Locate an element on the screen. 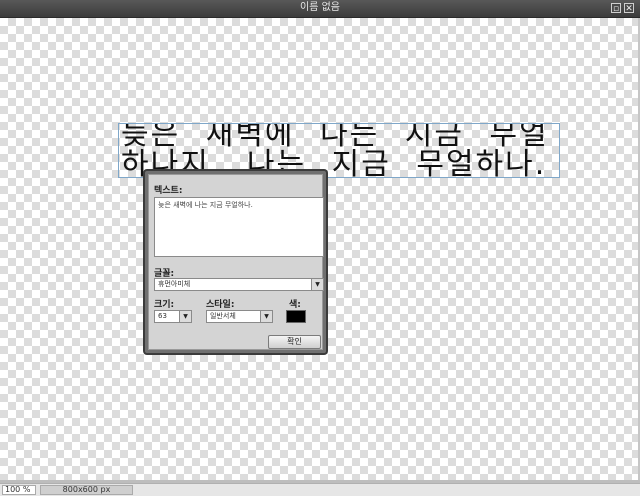 Image resolution: width=640 pixels, height=496 pixels. close-icon: ✕ is located at coordinates (629, 8).